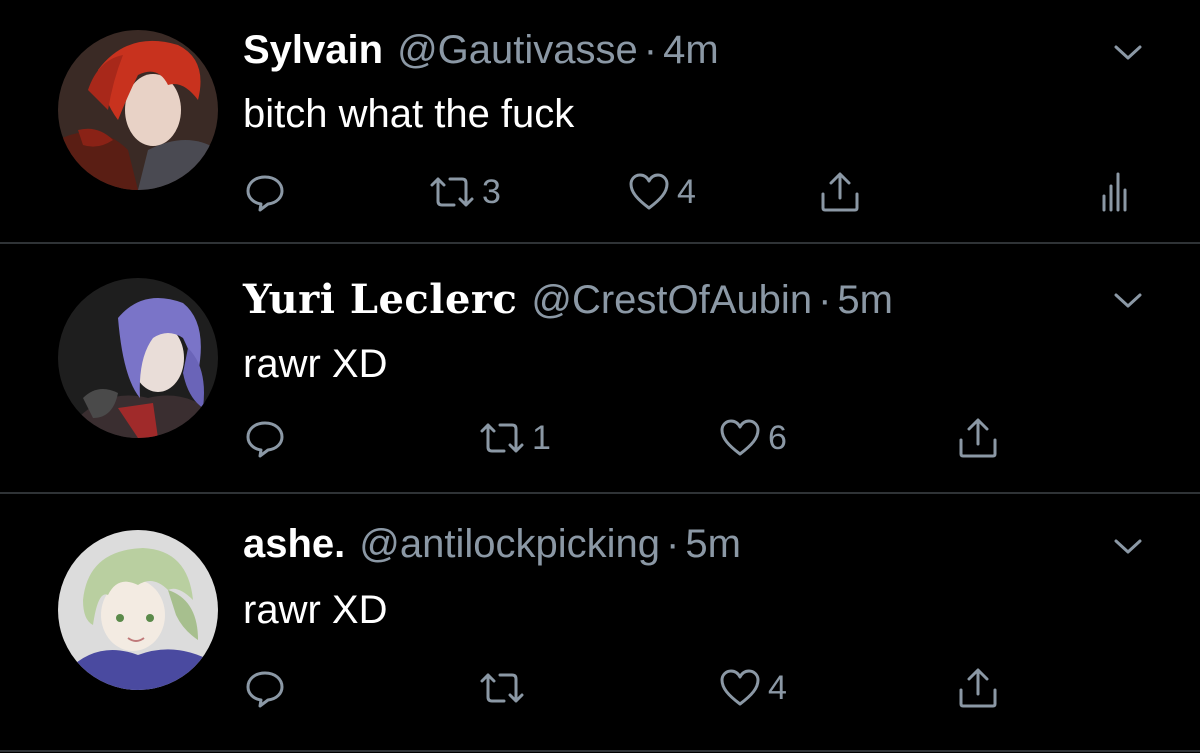 This screenshot has width=1200, height=753. What do you see at coordinates (509, 544) in the screenshot?
I see `user-handle: @antilockpicking` at bounding box center [509, 544].